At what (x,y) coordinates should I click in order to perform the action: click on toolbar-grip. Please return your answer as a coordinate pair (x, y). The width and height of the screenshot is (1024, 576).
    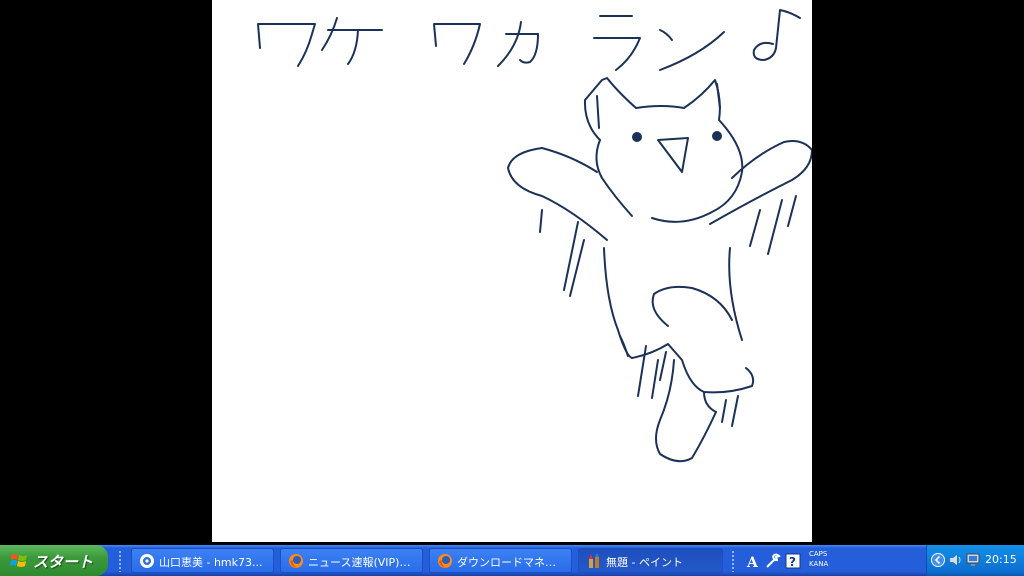
    Looking at the image, I should click on (733, 561).